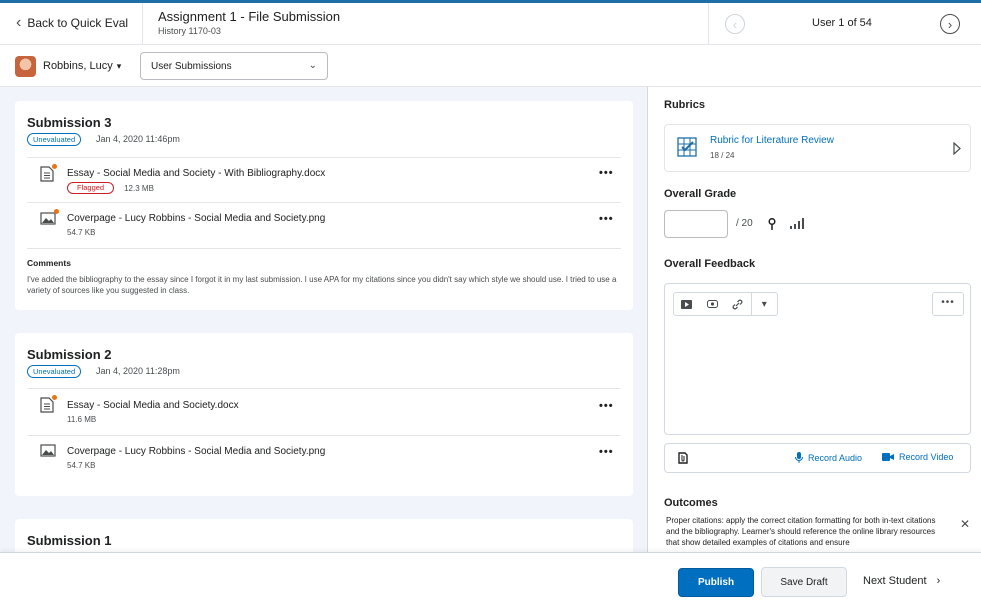 The width and height of the screenshot is (981, 613). What do you see at coordinates (957, 148) in the screenshot?
I see `play-arrow-icon` at bounding box center [957, 148].